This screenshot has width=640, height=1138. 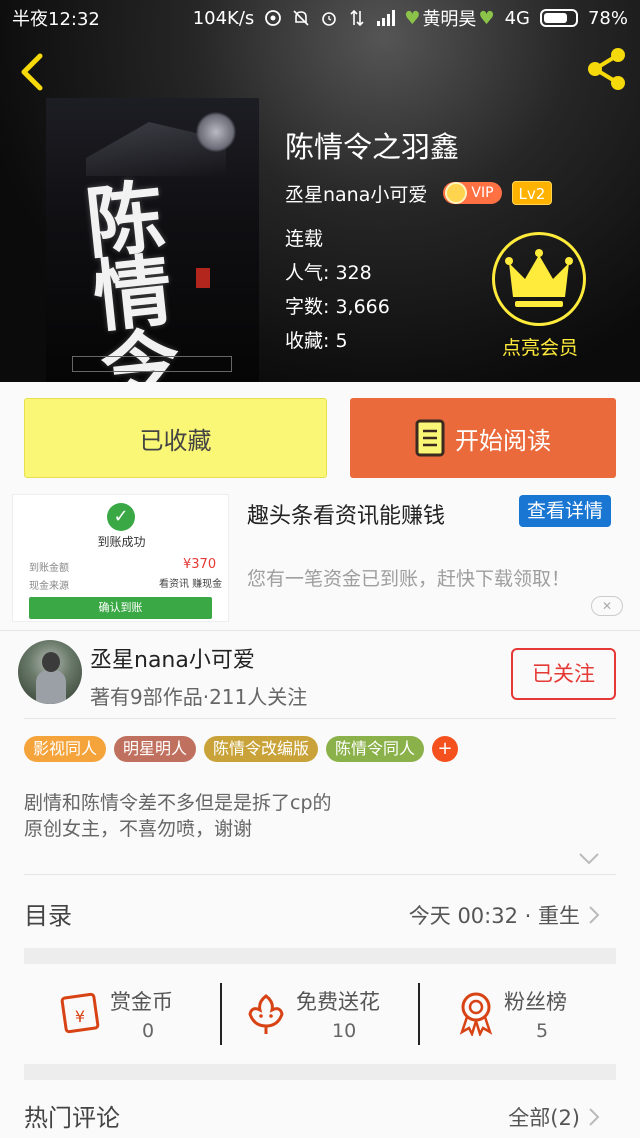 I want to click on start-reading-button: 开始阅读, so click(x=483, y=438).